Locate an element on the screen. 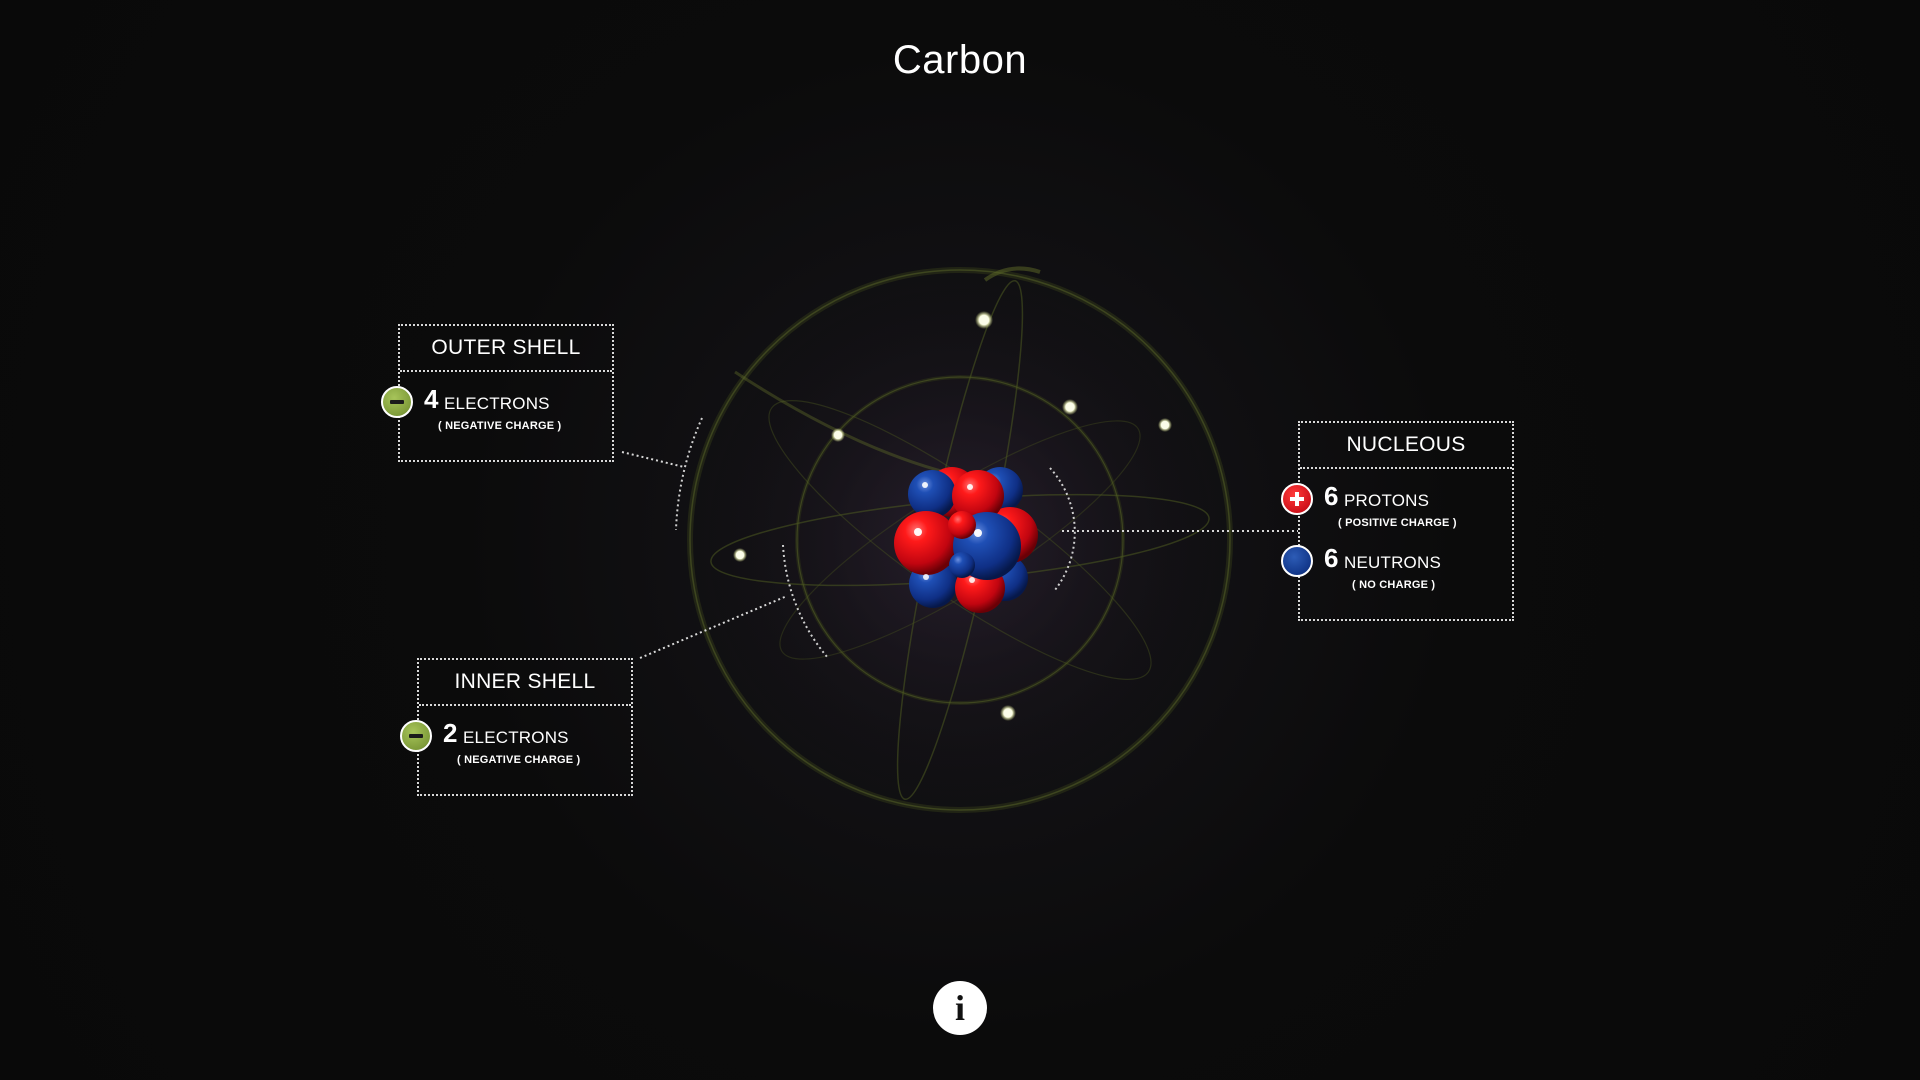 The image size is (1920, 1080). neutron-unit: NEUTRONS is located at coordinates (1392, 562).